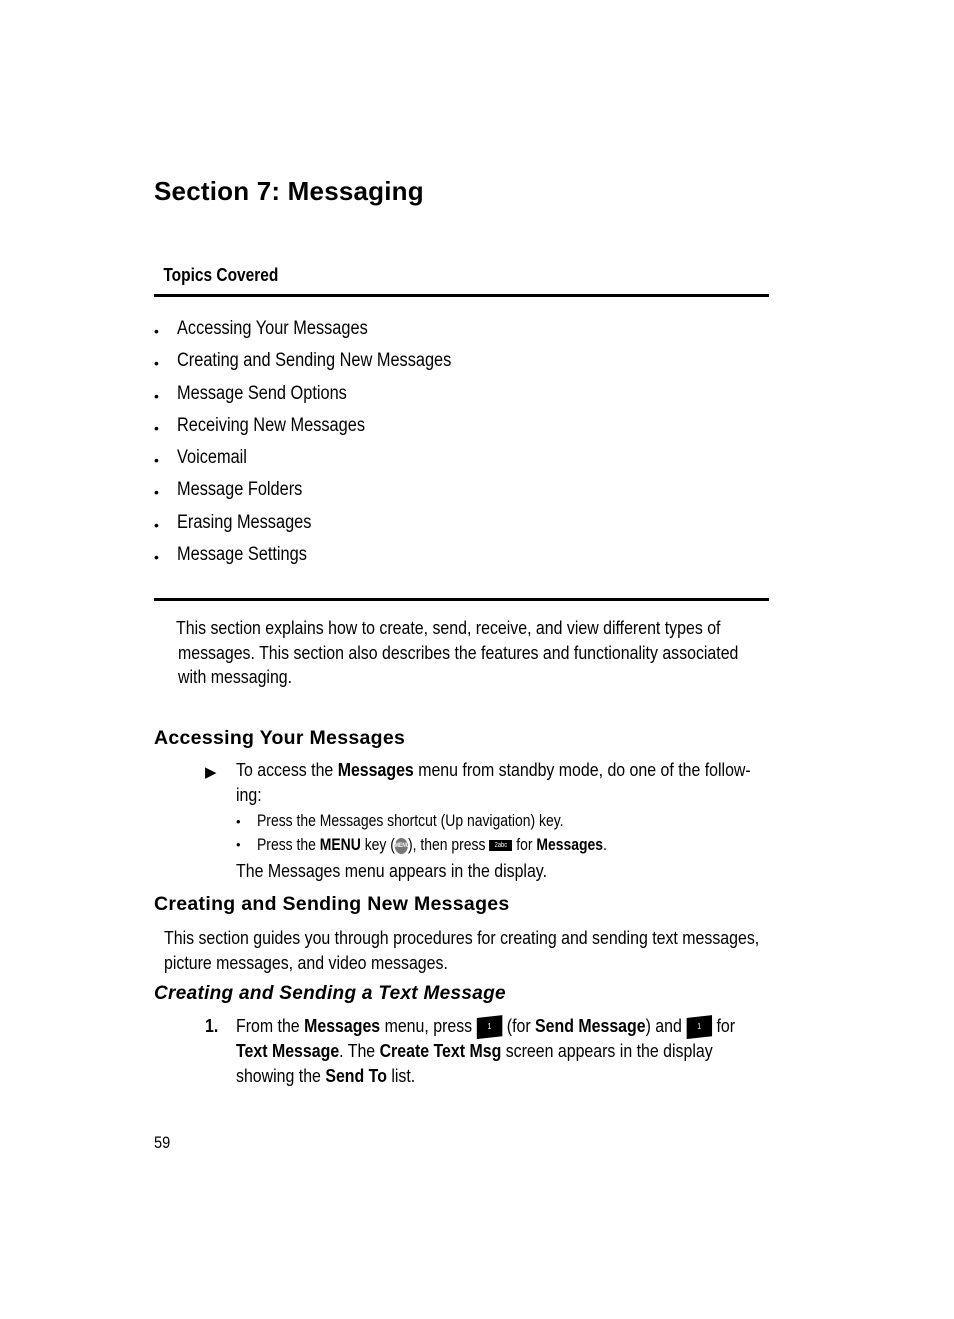  I want to click on text-message-term: Text Message, so click(288, 1051).